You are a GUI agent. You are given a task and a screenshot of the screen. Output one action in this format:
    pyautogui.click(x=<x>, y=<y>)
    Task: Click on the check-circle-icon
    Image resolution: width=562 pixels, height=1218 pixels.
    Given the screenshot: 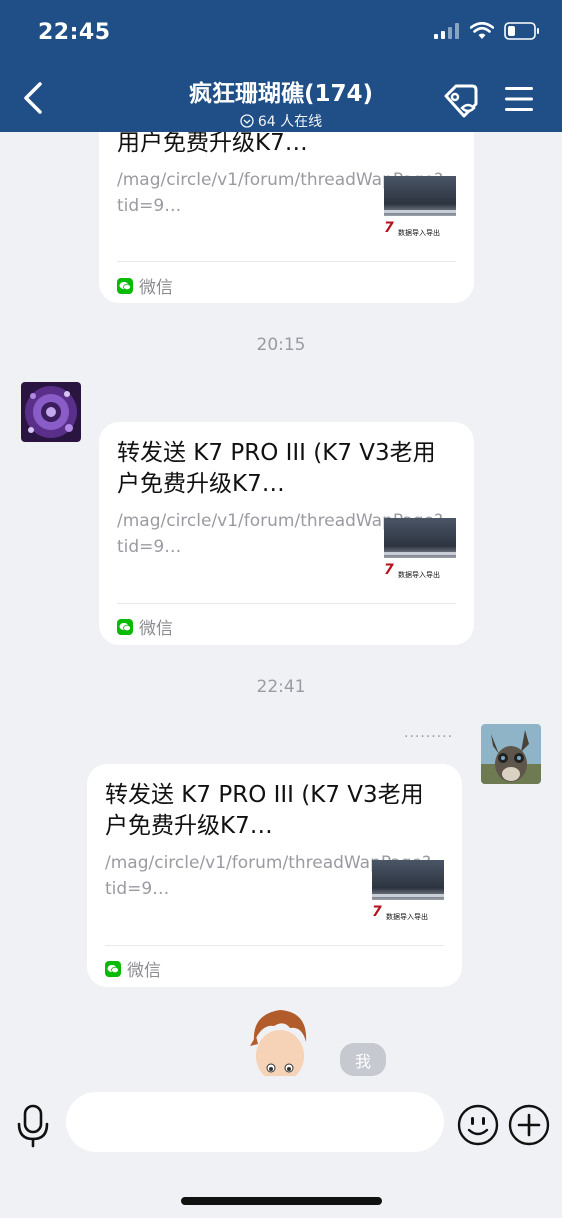 What is the action you would take?
    pyautogui.click(x=247, y=121)
    